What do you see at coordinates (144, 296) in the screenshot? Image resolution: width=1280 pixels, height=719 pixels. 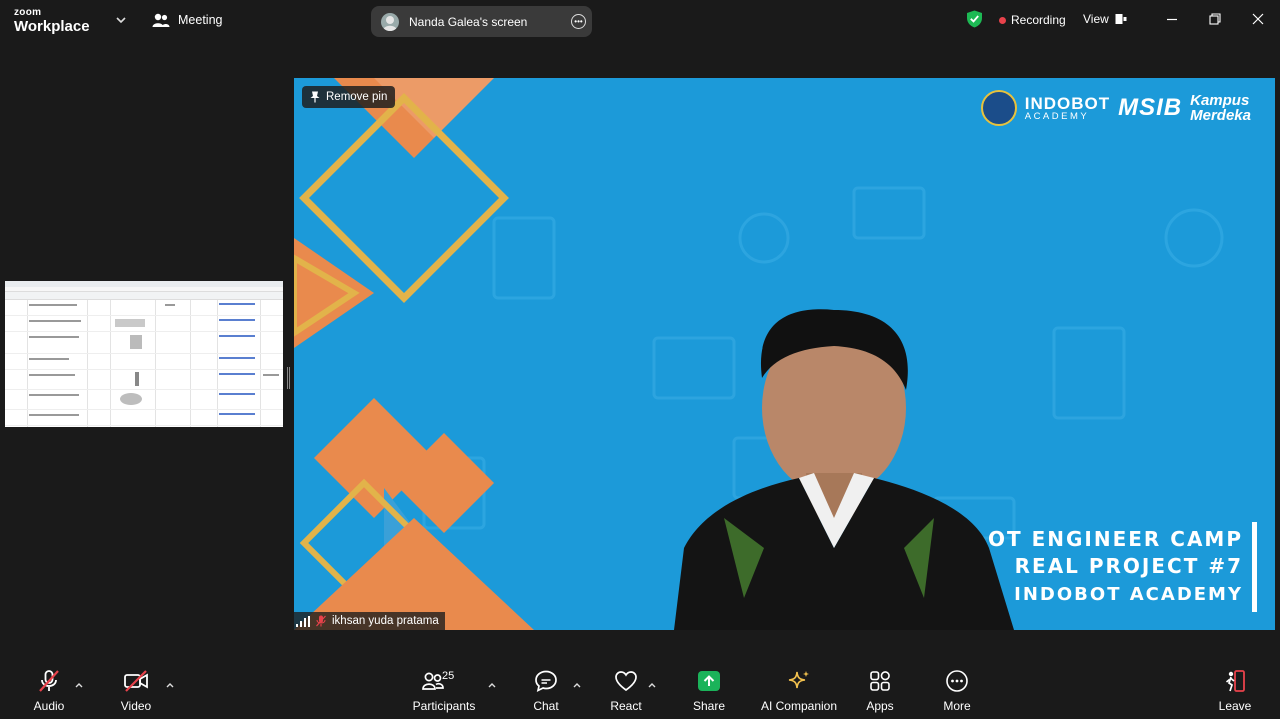 I see `thumbnail-header-row` at bounding box center [144, 296].